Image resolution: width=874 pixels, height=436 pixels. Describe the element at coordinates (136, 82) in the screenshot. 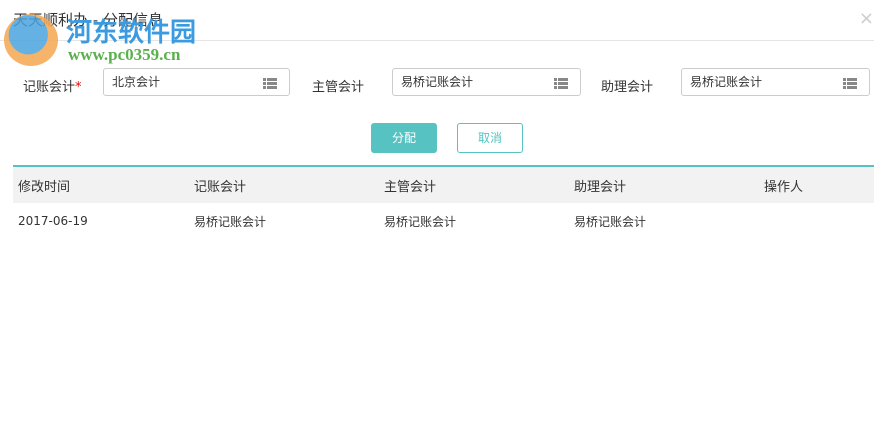

I see `bookkeeper-value: 北京会计` at that location.